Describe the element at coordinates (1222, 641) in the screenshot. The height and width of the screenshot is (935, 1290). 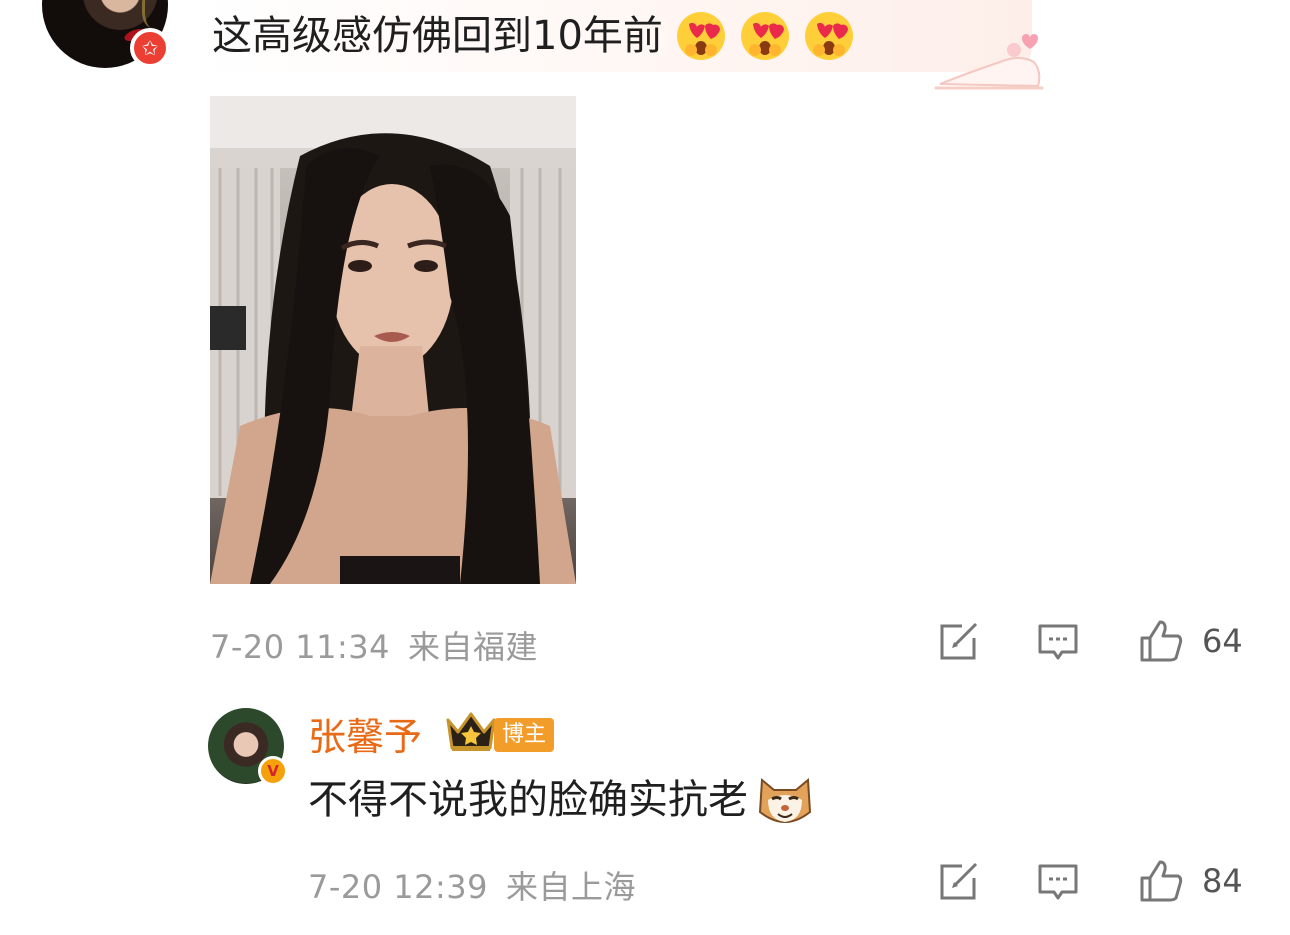
I see `like-count: 64` at that location.